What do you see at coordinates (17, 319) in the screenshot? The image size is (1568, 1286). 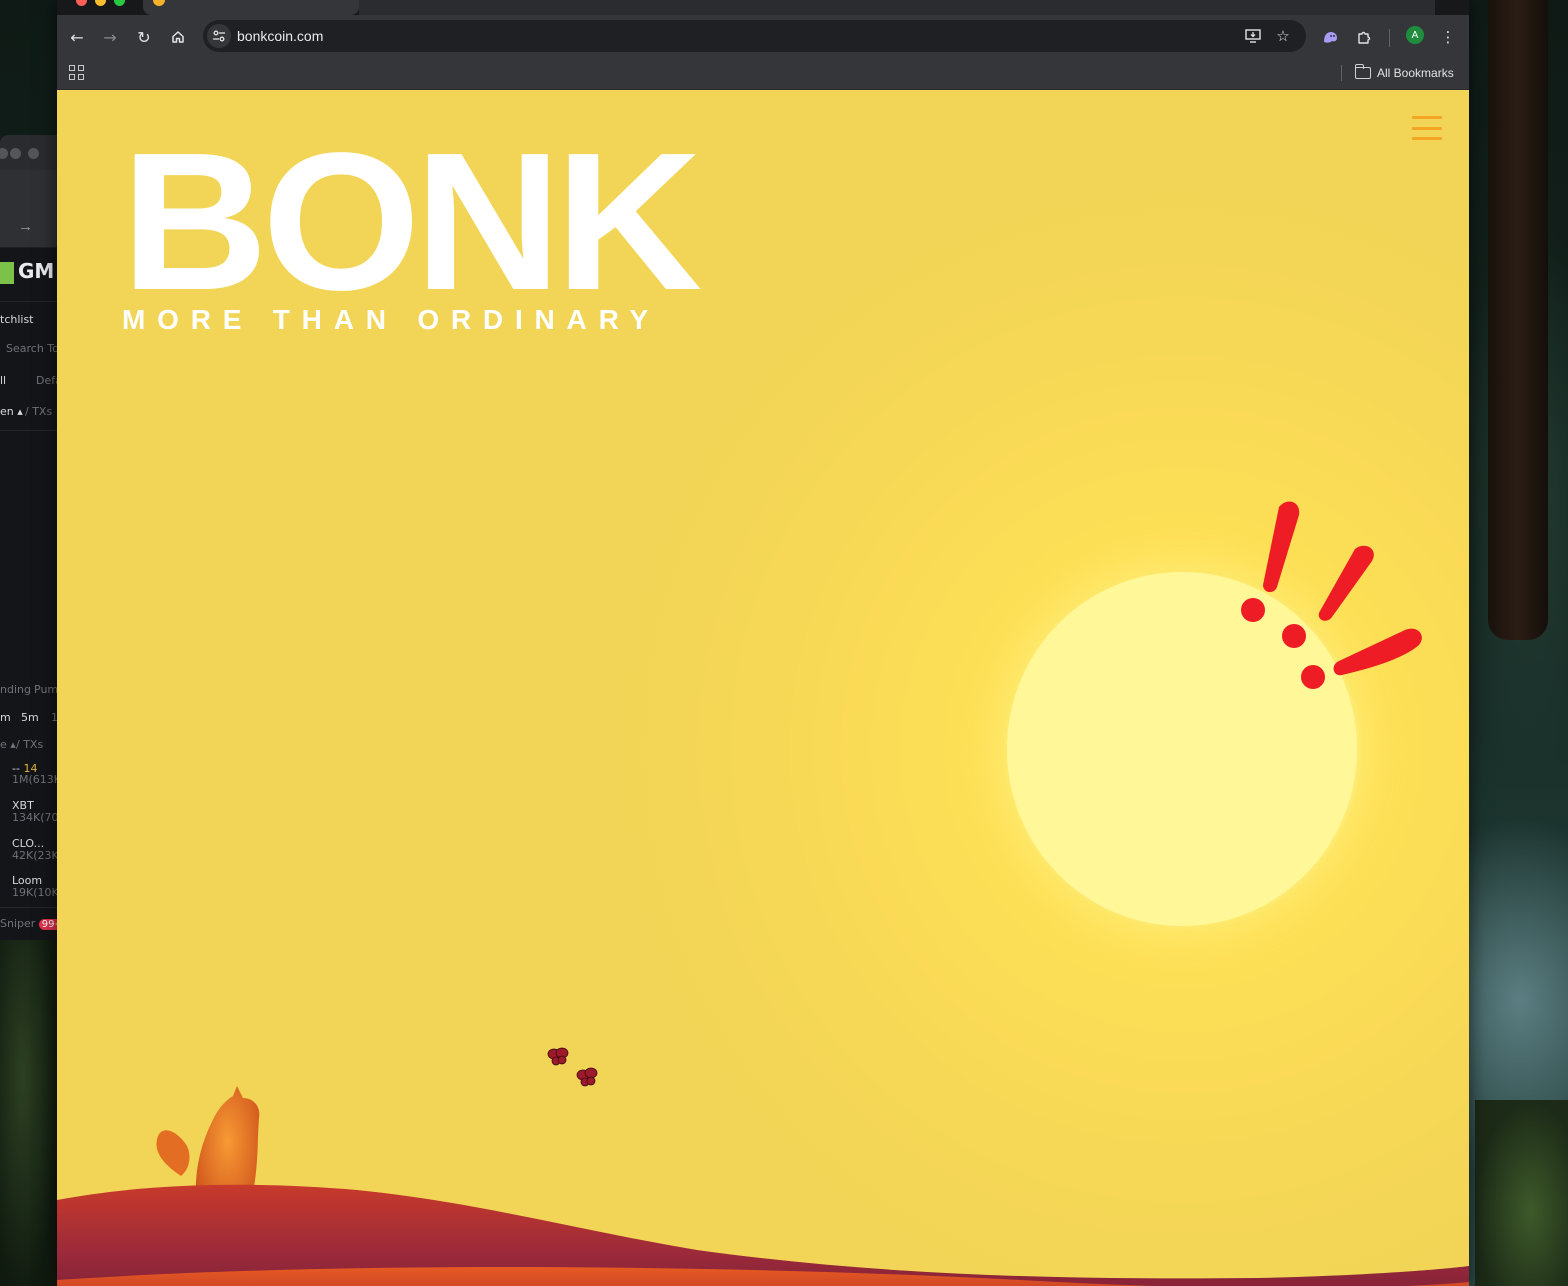 I see `watchlist-label: tchlist` at bounding box center [17, 319].